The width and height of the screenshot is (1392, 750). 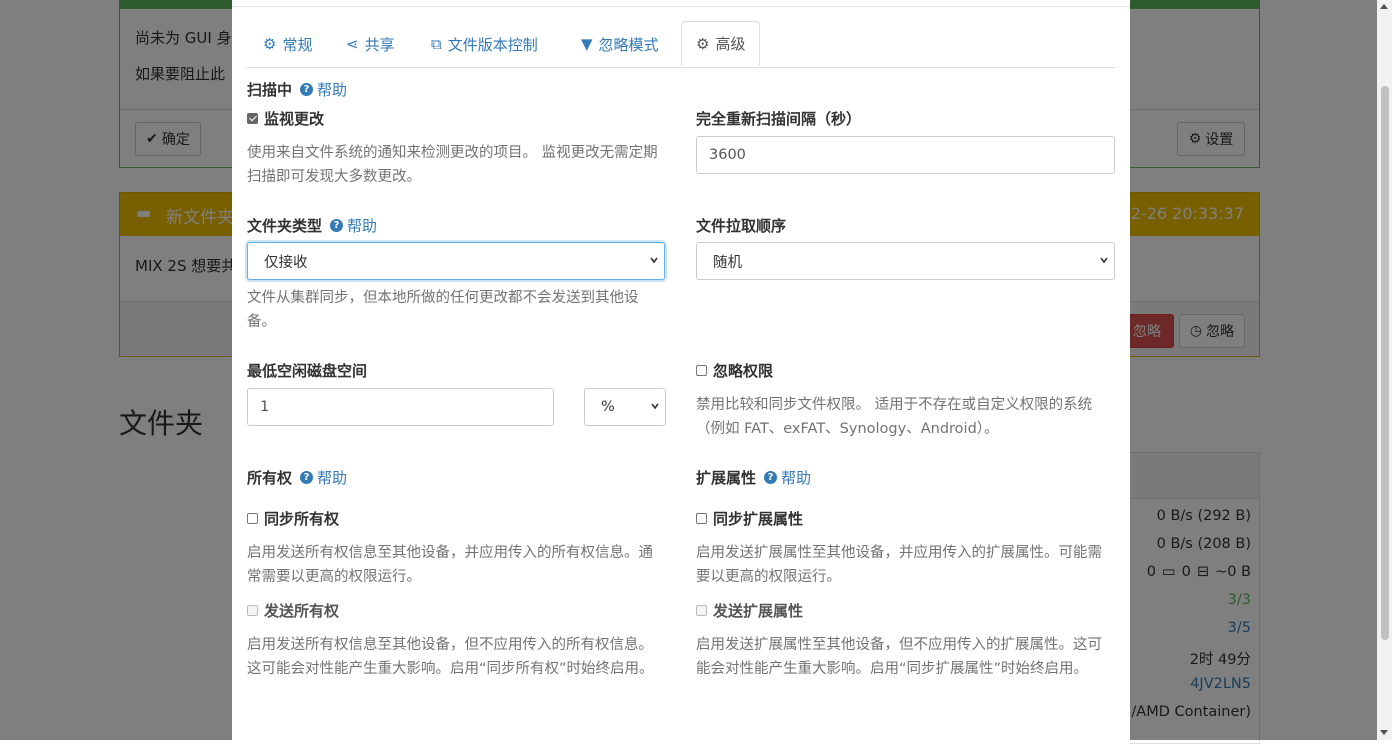 What do you see at coordinates (270, 44) in the screenshot?
I see `gear-icon: ⚙` at bounding box center [270, 44].